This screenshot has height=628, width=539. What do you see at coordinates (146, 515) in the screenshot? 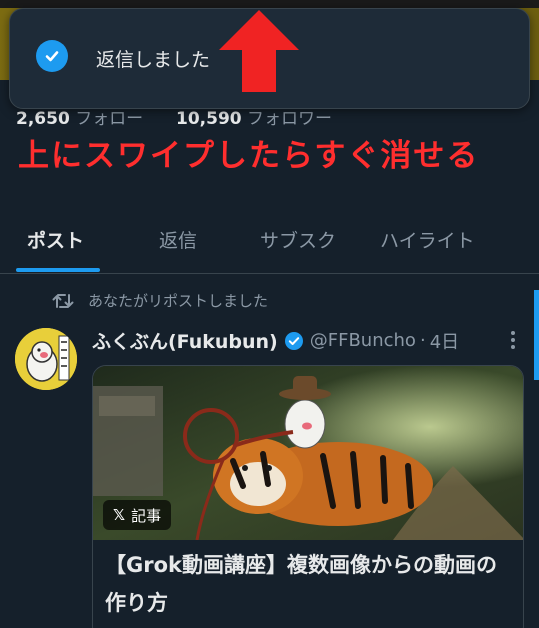
I see `article-badge-label: 記事` at bounding box center [146, 515].